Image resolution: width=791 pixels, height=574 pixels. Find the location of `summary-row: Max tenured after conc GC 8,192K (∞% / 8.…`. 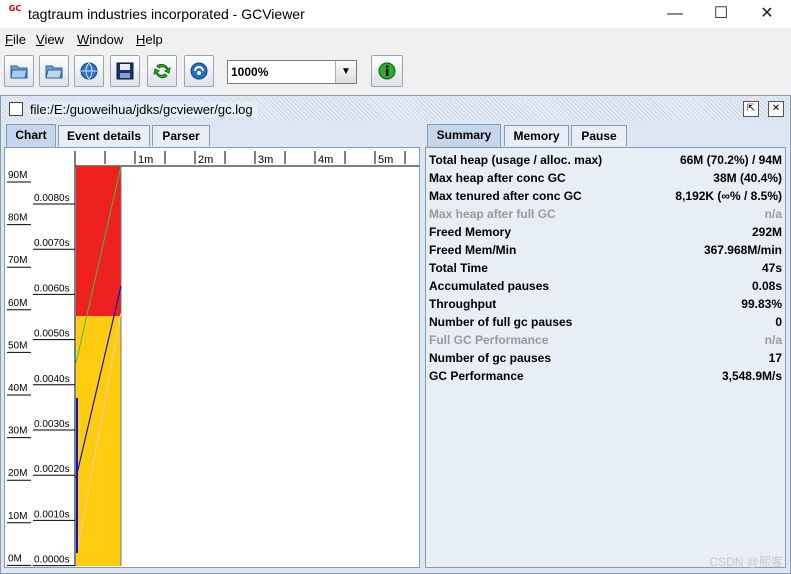

summary-row: Max tenured after conc GC 8,192K (∞% / 8.… is located at coordinates (605, 196).